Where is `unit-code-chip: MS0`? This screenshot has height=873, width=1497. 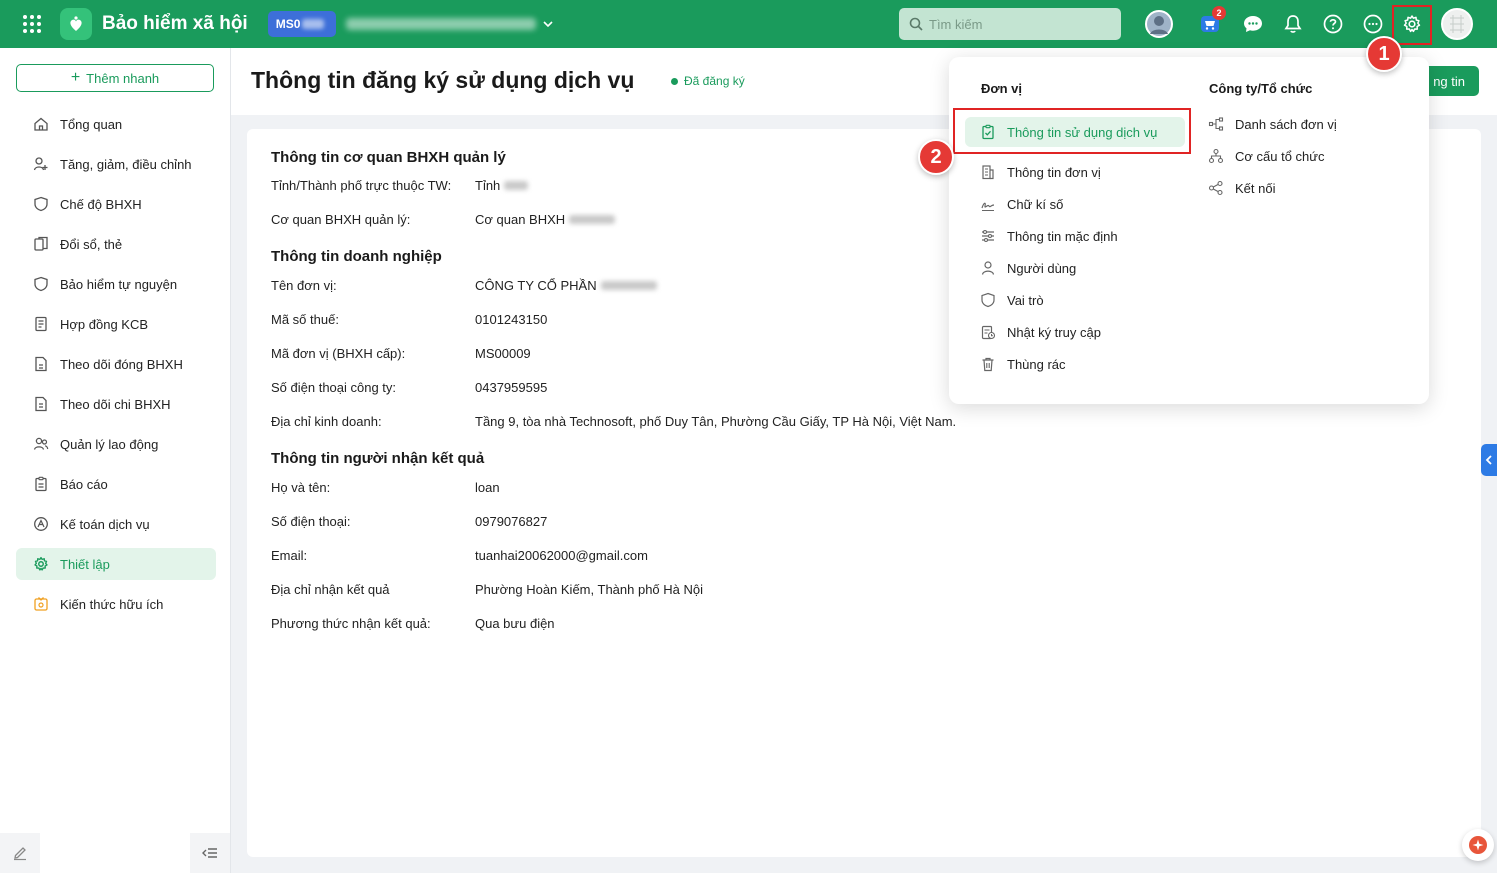
unit-code-chip: MS0 is located at coordinates (301, 24).